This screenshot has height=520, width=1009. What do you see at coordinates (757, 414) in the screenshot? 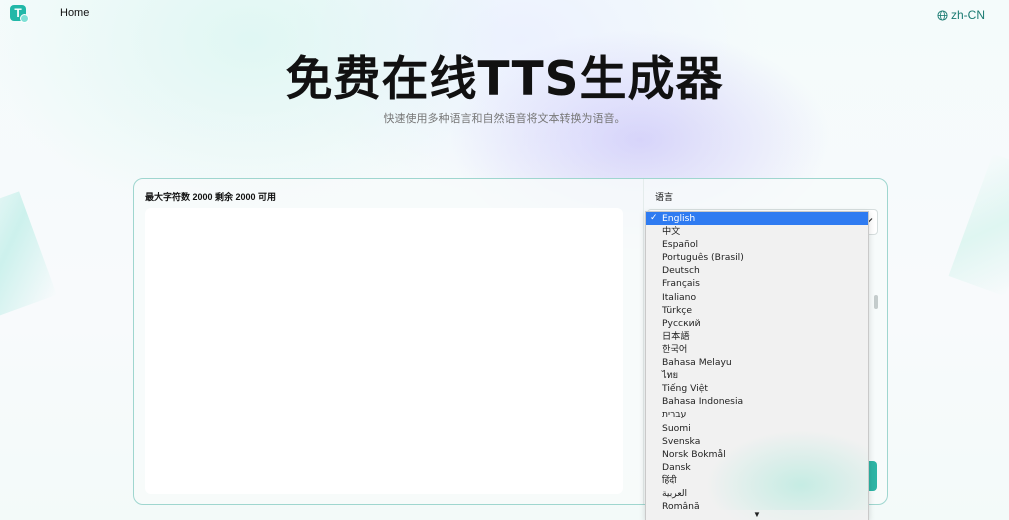
I see `language-option: עברית` at bounding box center [757, 414].